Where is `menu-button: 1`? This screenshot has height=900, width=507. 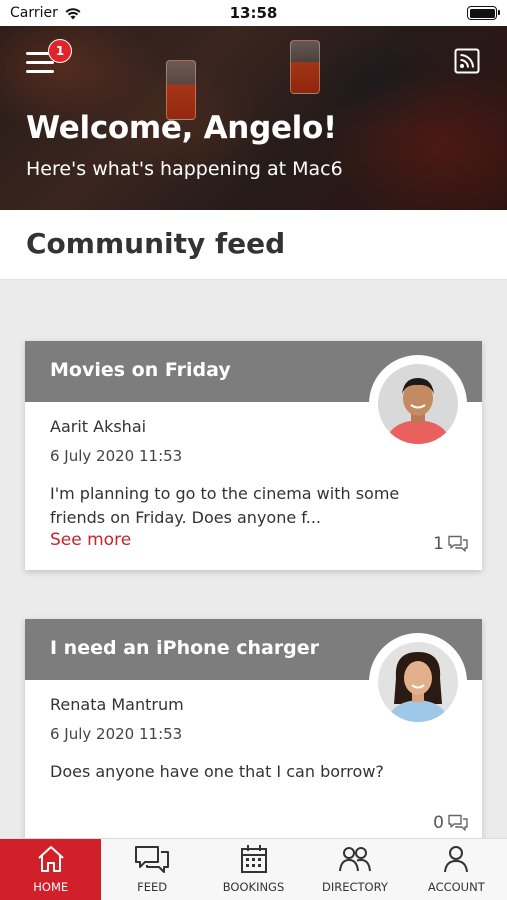
menu-button: 1 is located at coordinates (49, 56).